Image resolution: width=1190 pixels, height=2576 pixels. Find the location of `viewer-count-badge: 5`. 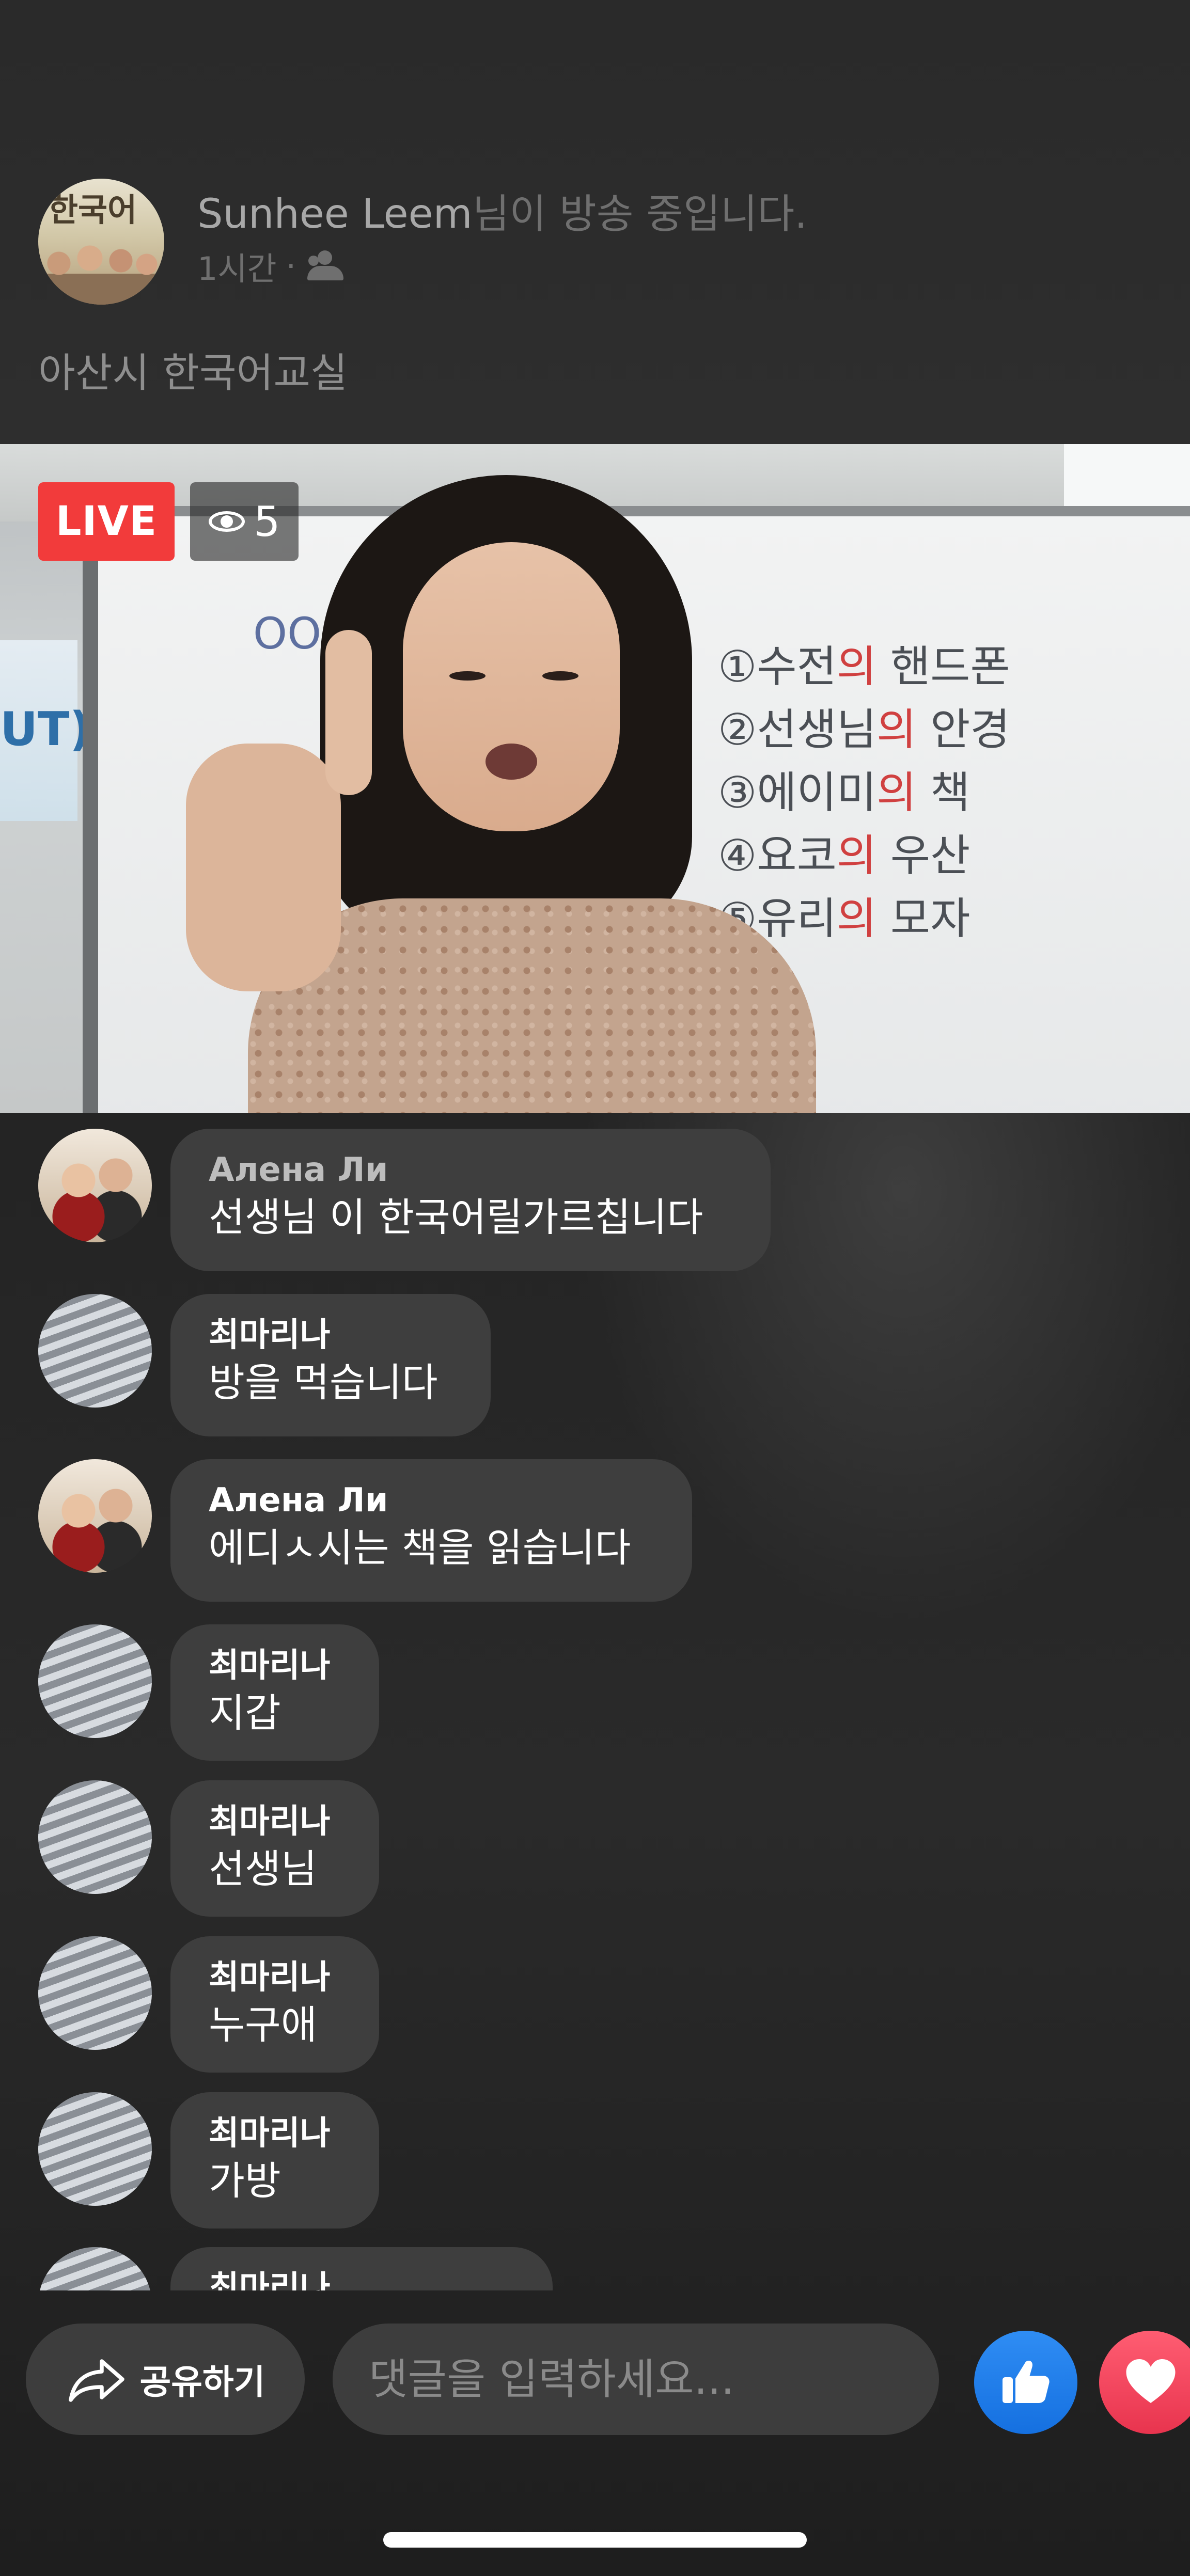

viewer-count-badge: 5 is located at coordinates (245, 521).